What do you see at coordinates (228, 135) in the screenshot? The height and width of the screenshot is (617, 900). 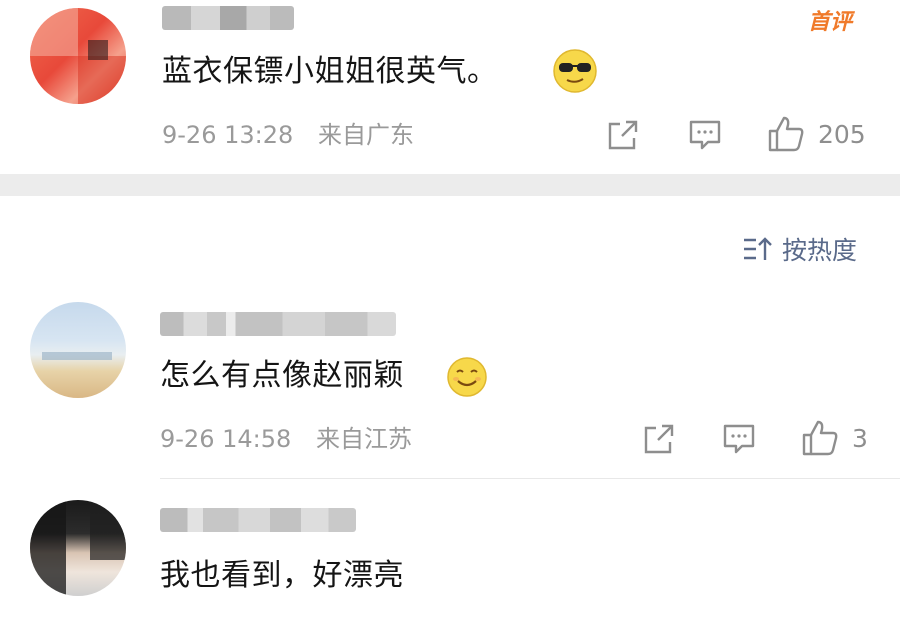 I see `comment-timestamp: 9-26 13:28` at bounding box center [228, 135].